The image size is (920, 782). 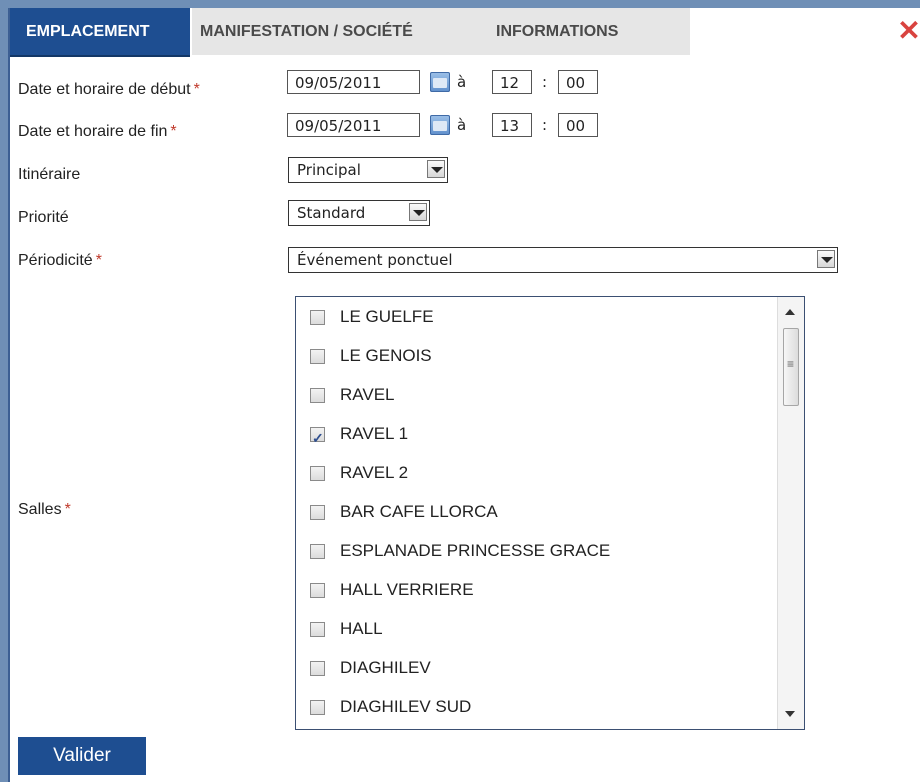 What do you see at coordinates (578, 82) in the screenshot?
I see `start-minute-input: 00` at bounding box center [578, 82].